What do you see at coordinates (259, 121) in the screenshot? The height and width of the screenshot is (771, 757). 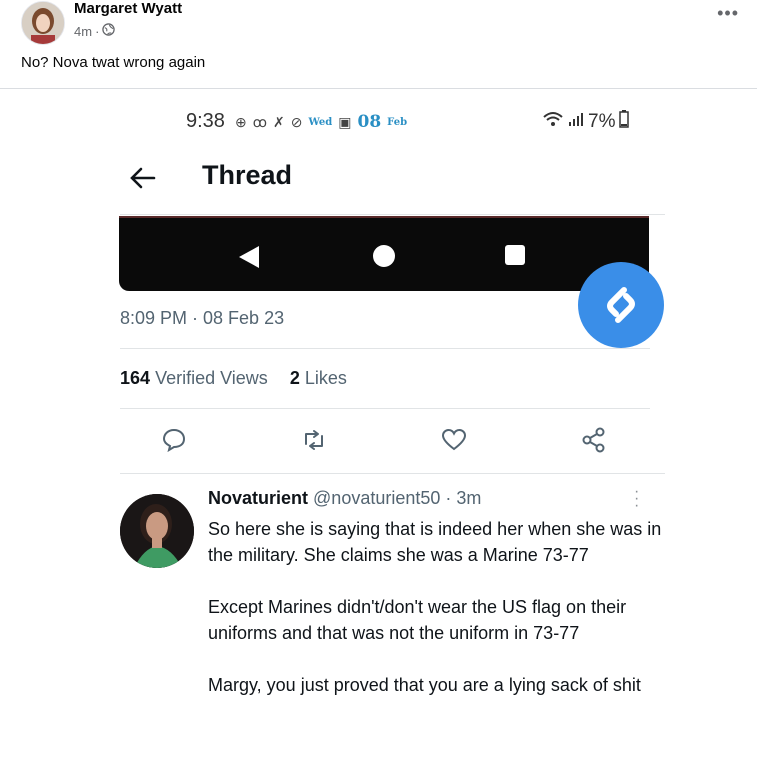 I see `voicemail-icon: ꝏ` at bounding box center [259, 121].